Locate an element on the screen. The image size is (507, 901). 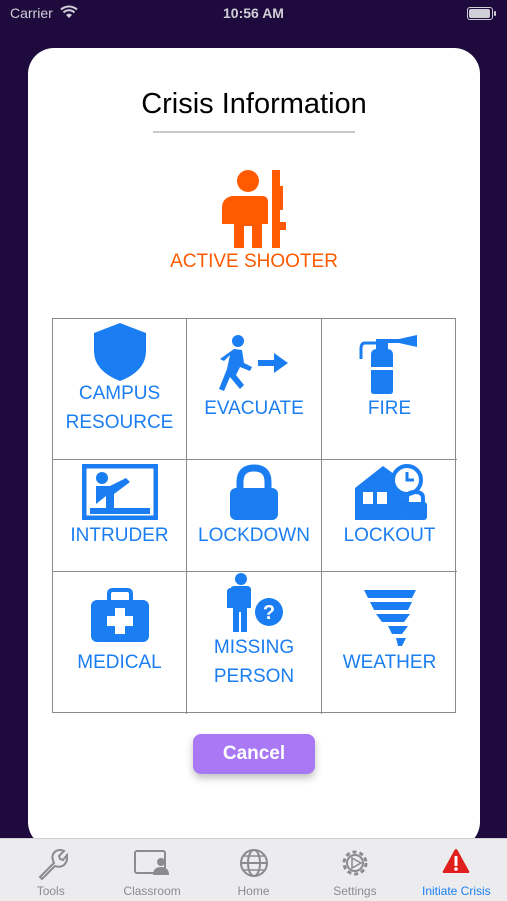
tab-label: Tools is located at coordinates (50, 891).